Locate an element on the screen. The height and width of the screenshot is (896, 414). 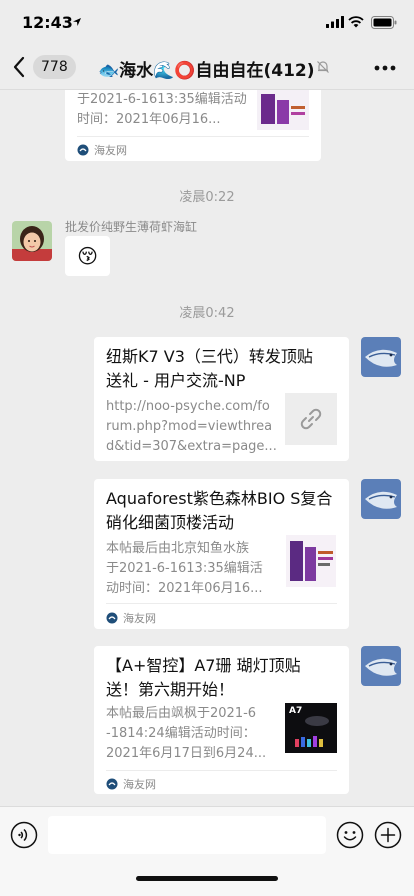
card-desc-line: -1814:24编辑活动时间： is located at coordinates (181, 733).